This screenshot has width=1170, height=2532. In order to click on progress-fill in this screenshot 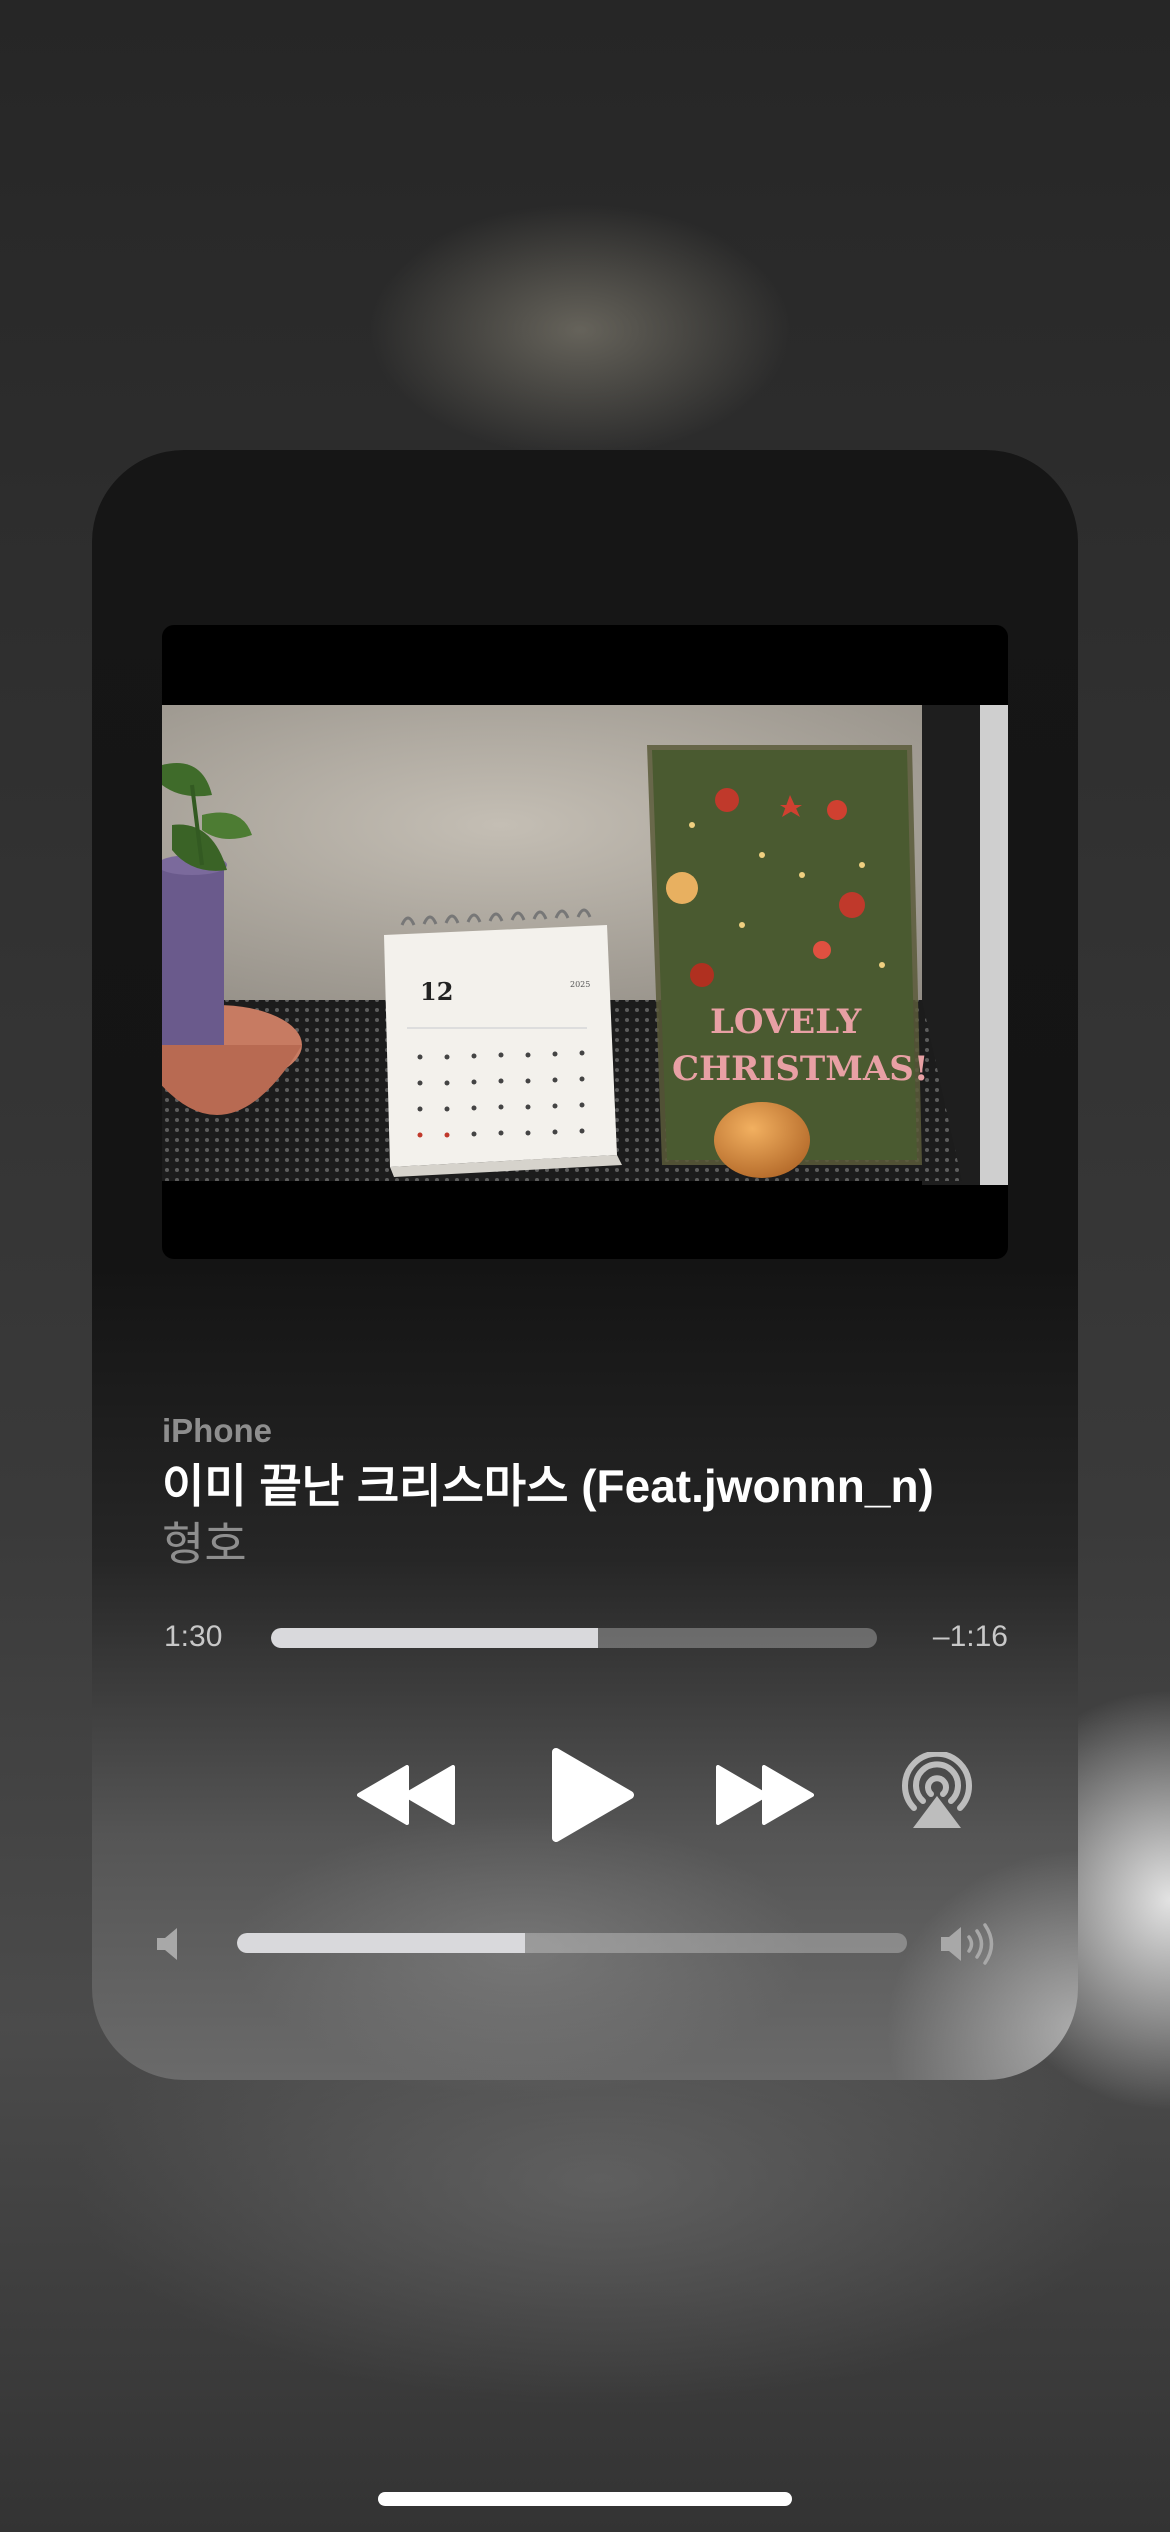, I will do `click(435, 1638)`.